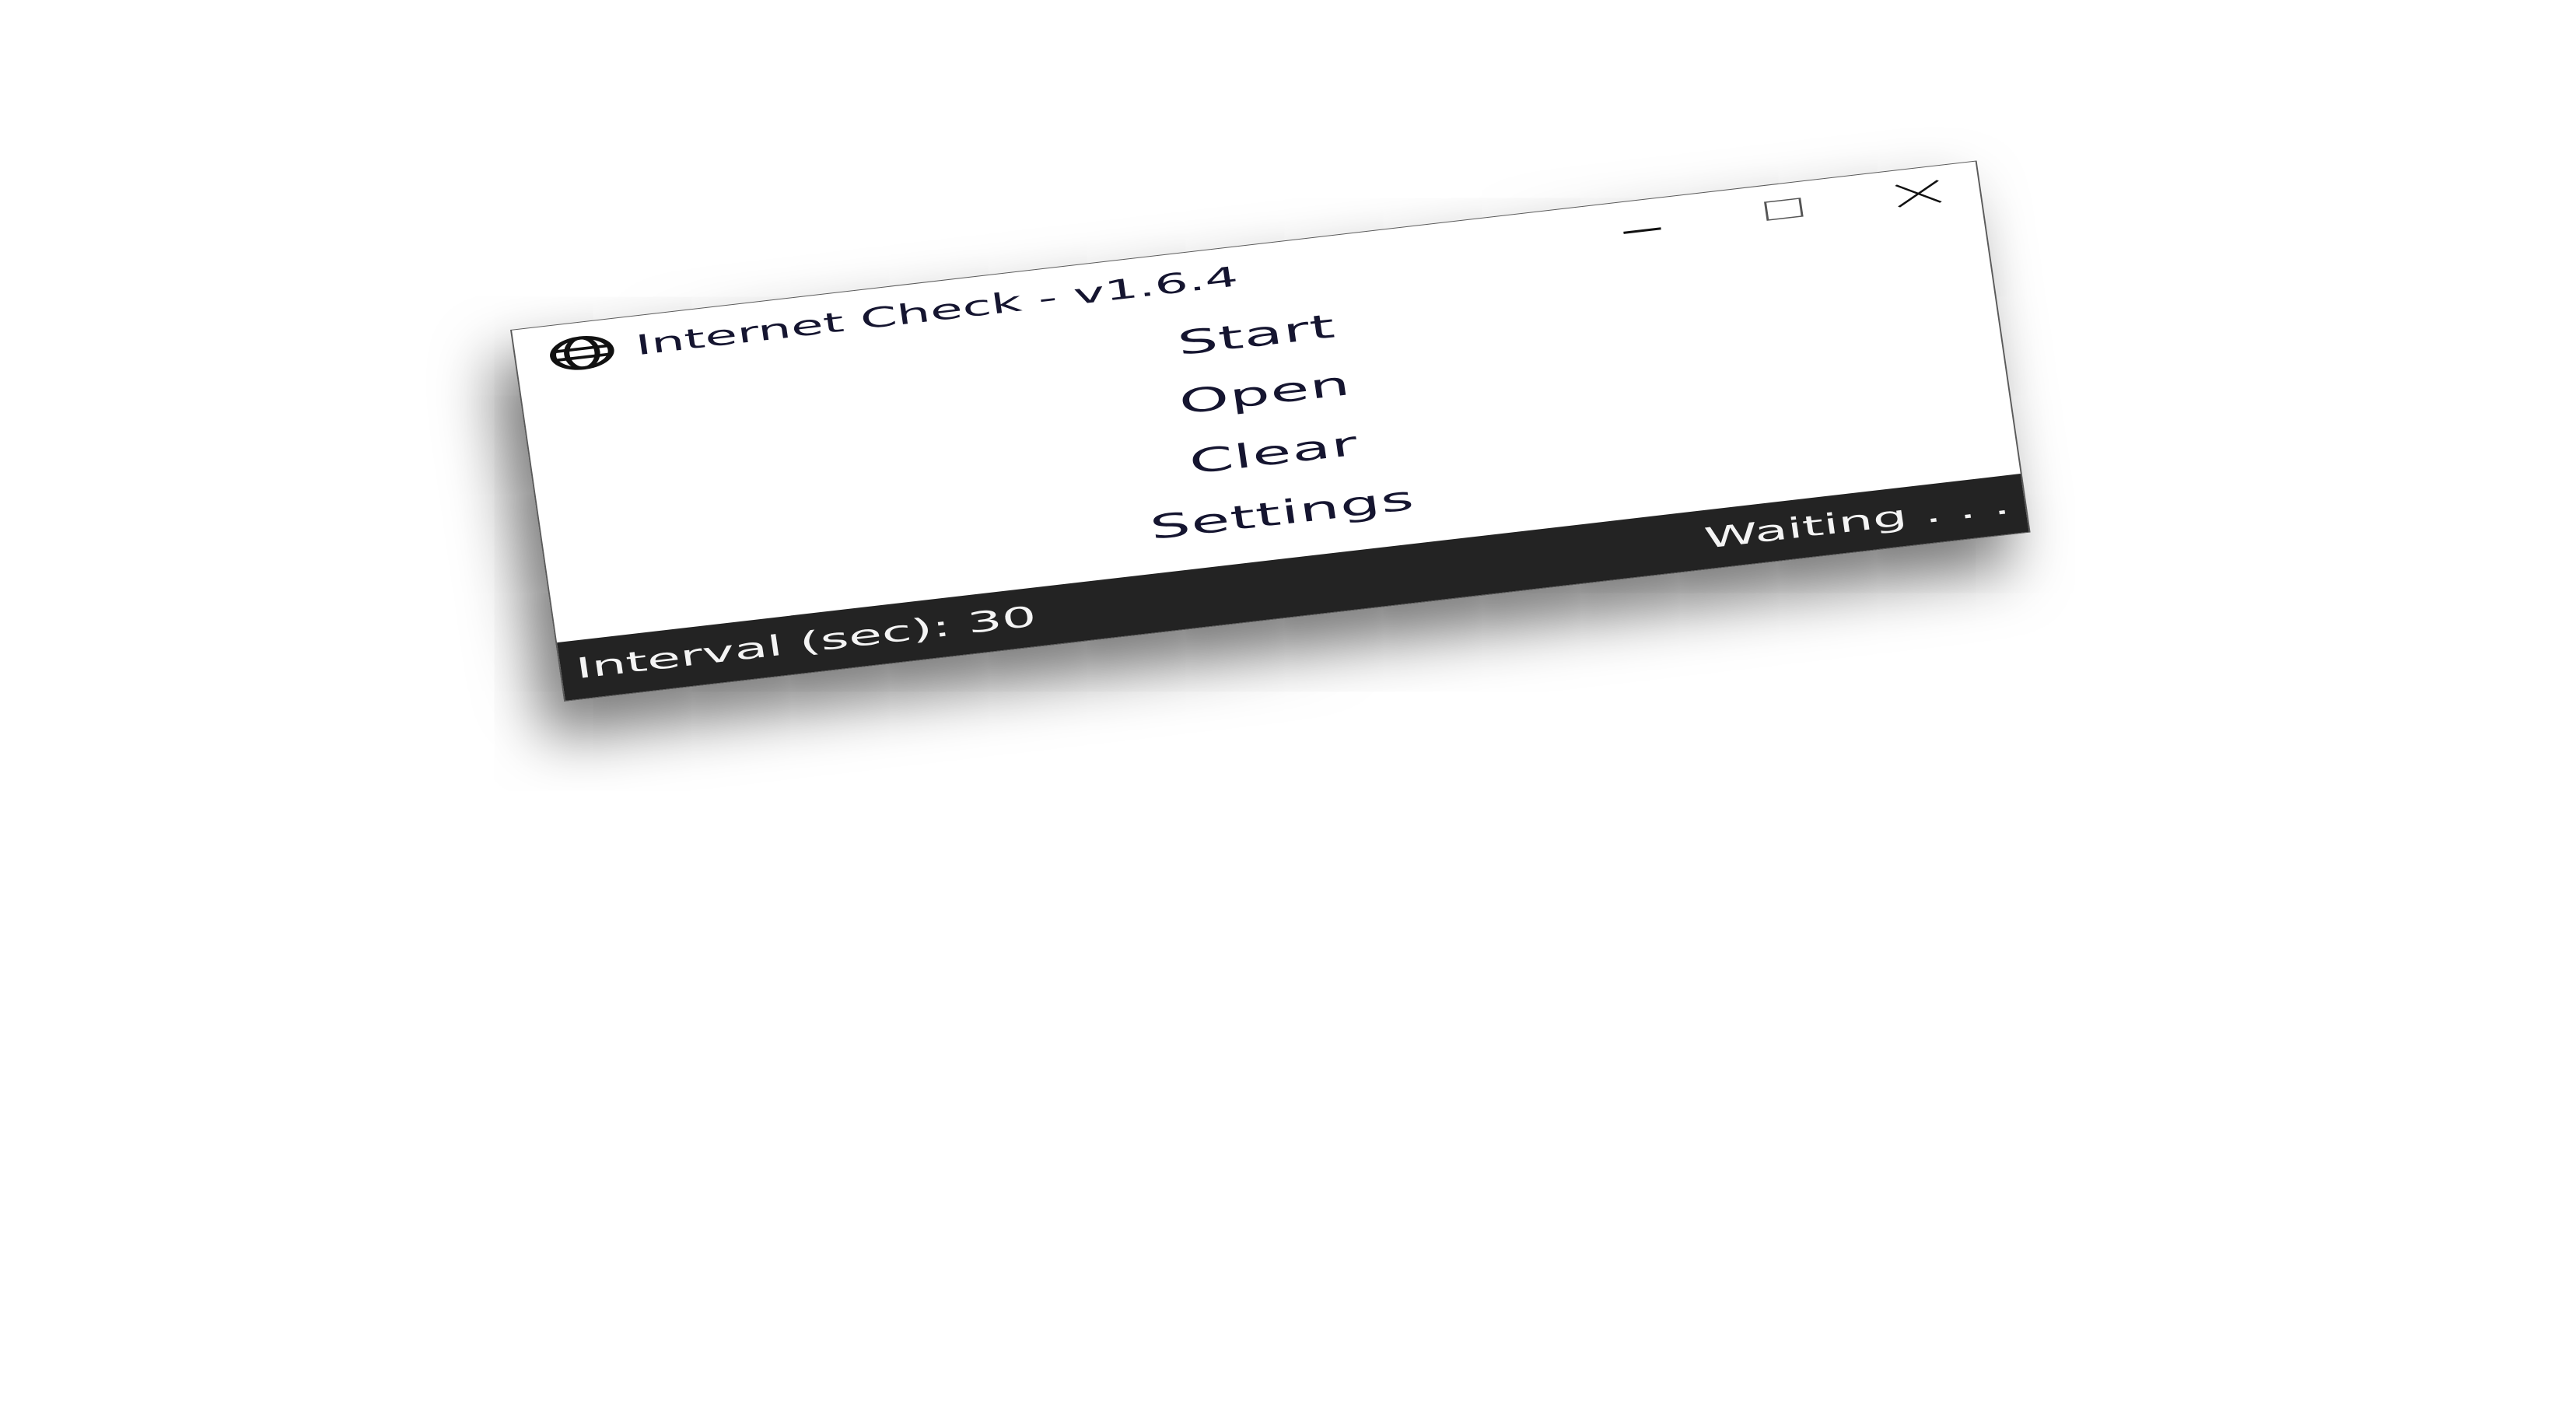 The height and width of the screenshot is (1428, 2576). I want to click on minimize-icon, so click(1642, 231).